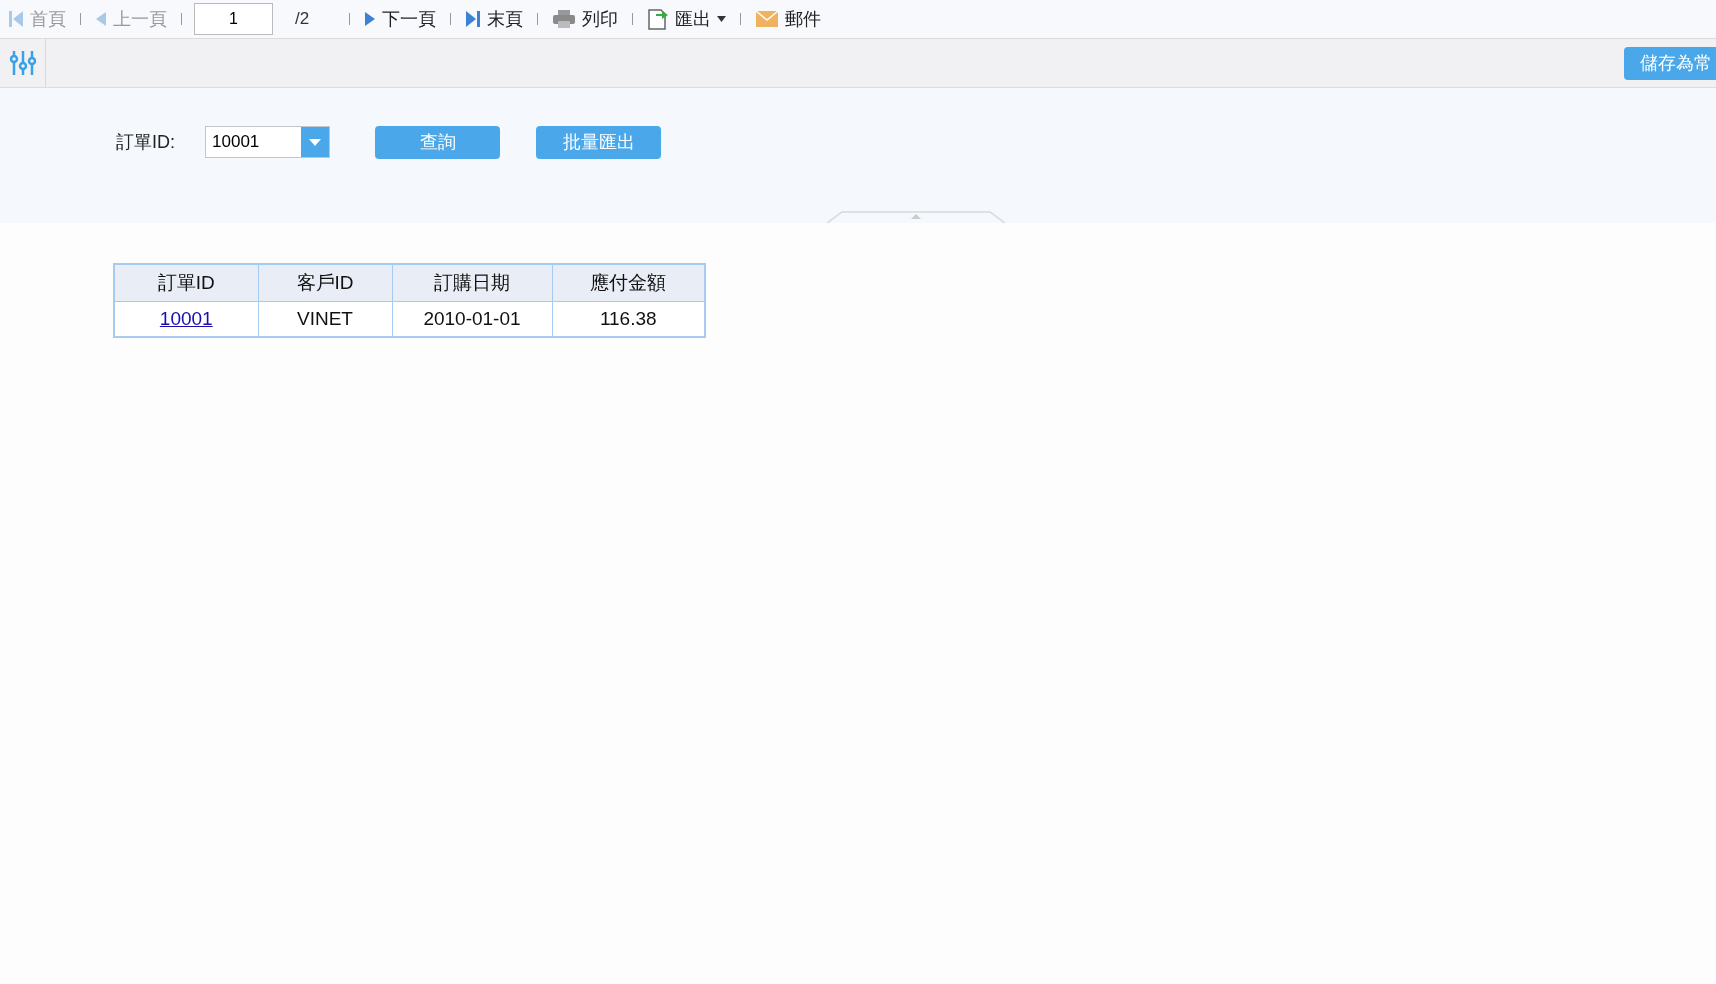 Image resolution: width=1716 pixels, height=984 pixels. Describe the element at coordinates (788, 19) in the screenshot. I see `toolbar-button: 郵件` at that location.